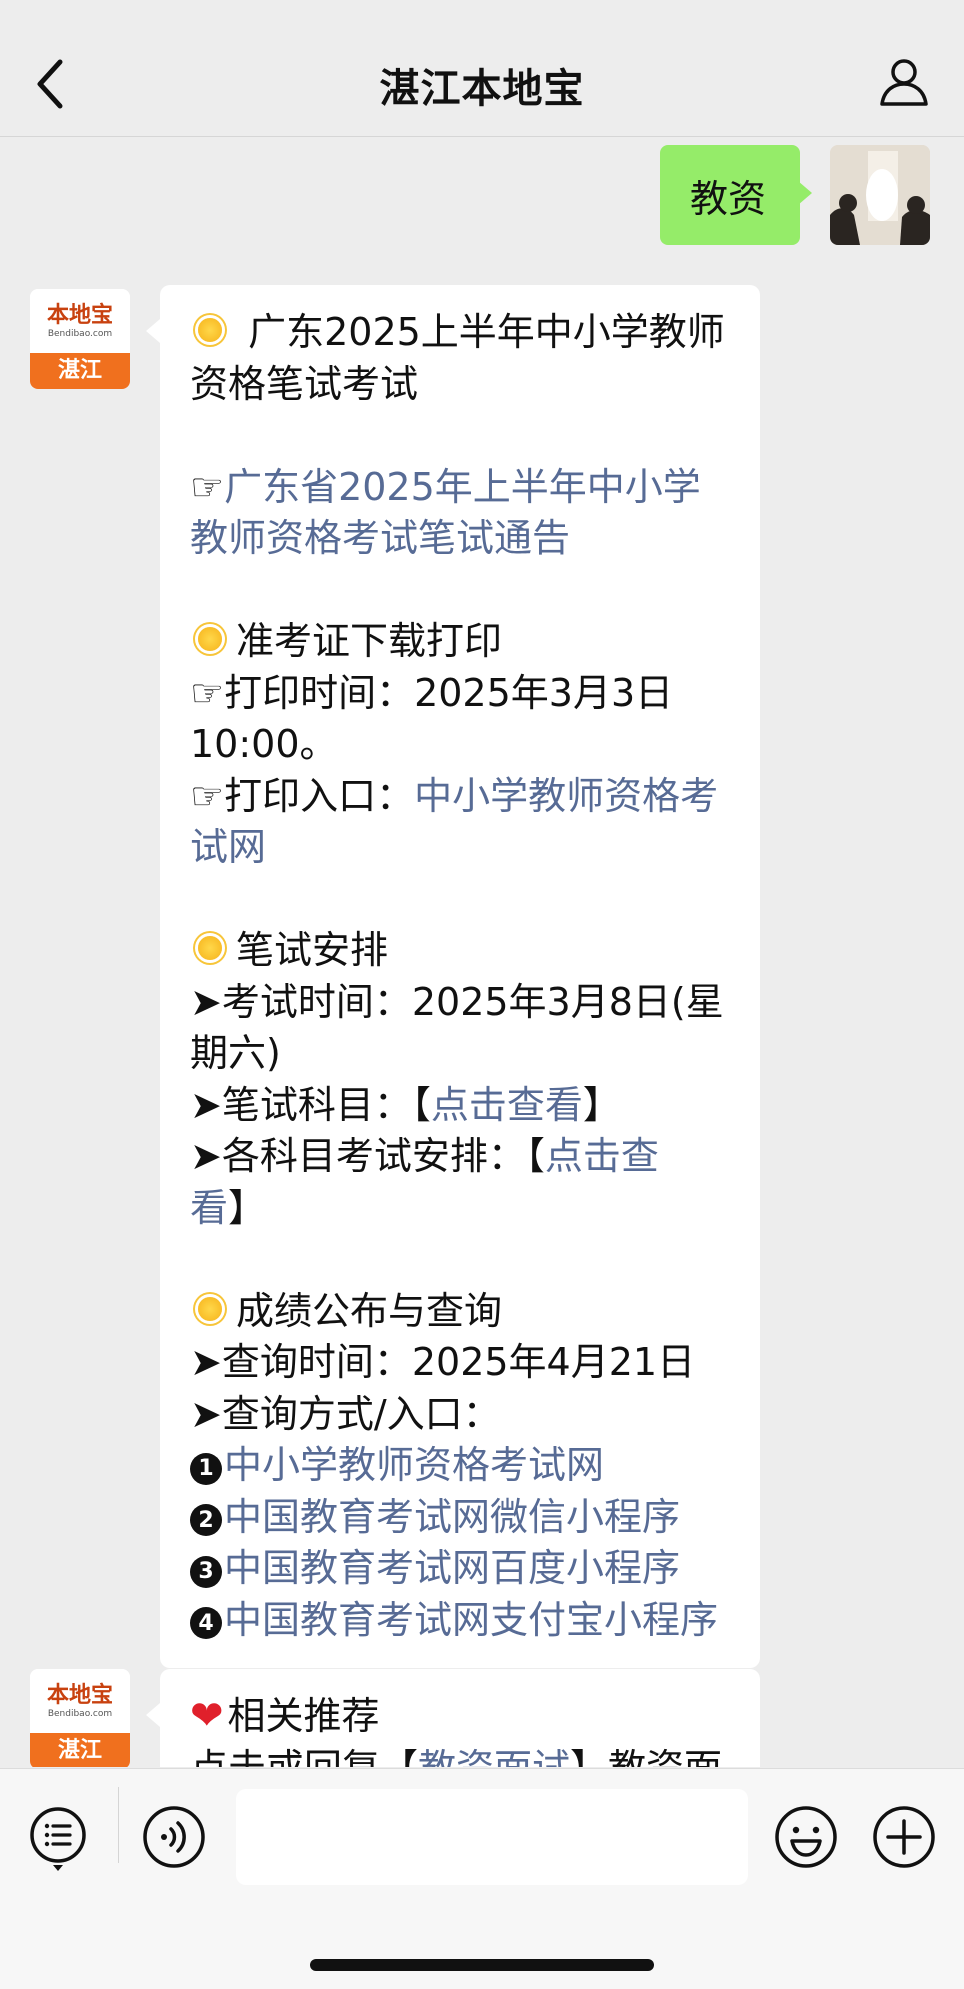 This screenshot has width=964, height=1989. Describe the element at coordinates (460, 951) in the screenshot. I see `section-exam-arrangement: 笔试安排` at that location.